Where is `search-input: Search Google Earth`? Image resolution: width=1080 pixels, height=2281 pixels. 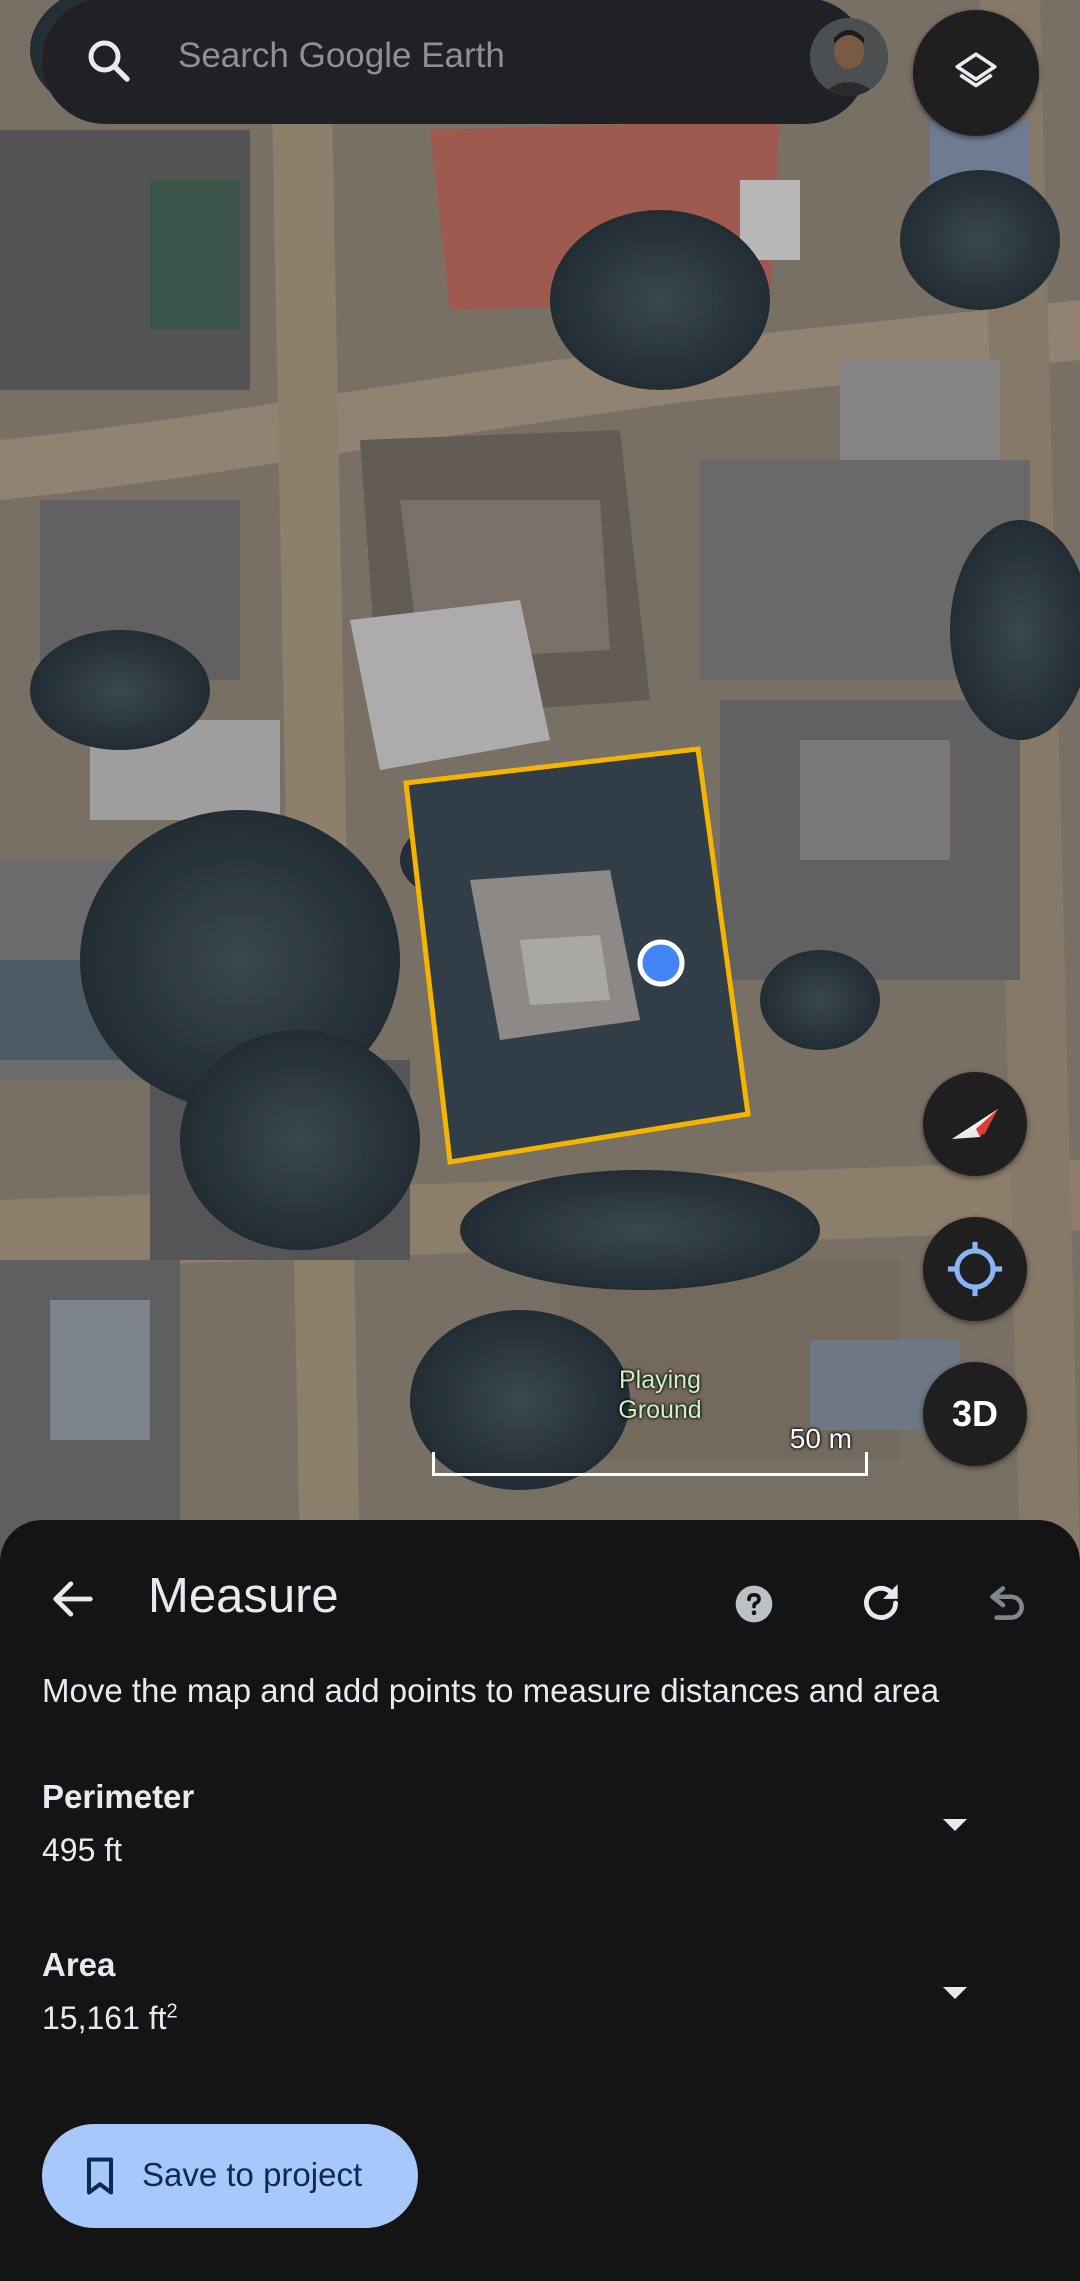
search-input: Search Google Earth is located at coordinates (341, 56).